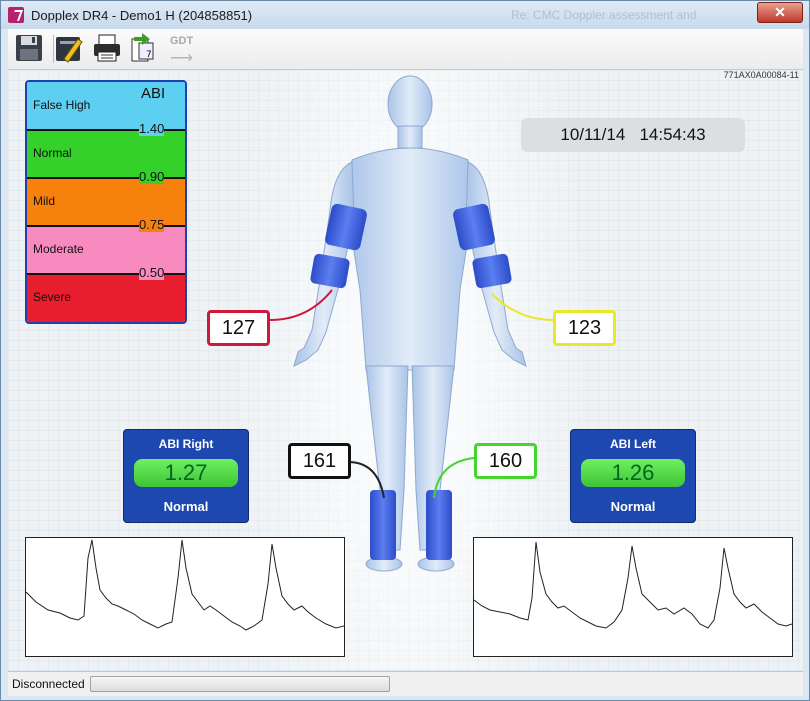 This screenshot has width=810, height=701. I want to click on abi-right-value: 1.27, so click(186, 473).